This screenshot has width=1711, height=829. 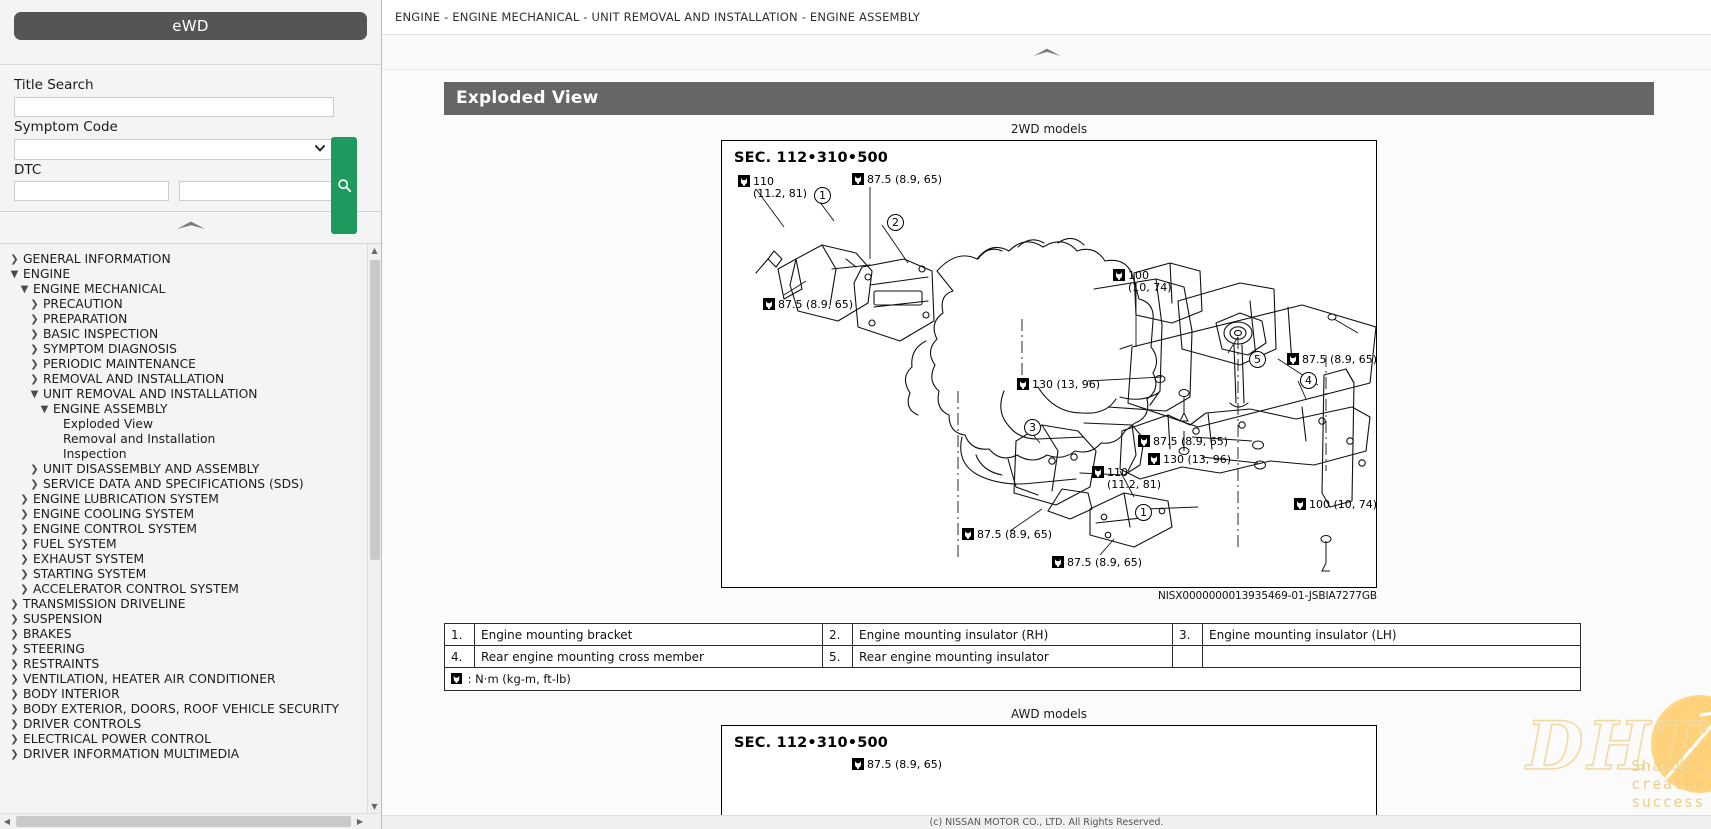 I want to click on tree-item: Removal and Installation, so click(x=183, y=439).